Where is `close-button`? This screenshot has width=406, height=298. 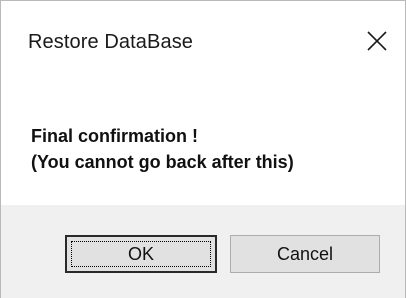 close-button is located at coordinates (377, 41).